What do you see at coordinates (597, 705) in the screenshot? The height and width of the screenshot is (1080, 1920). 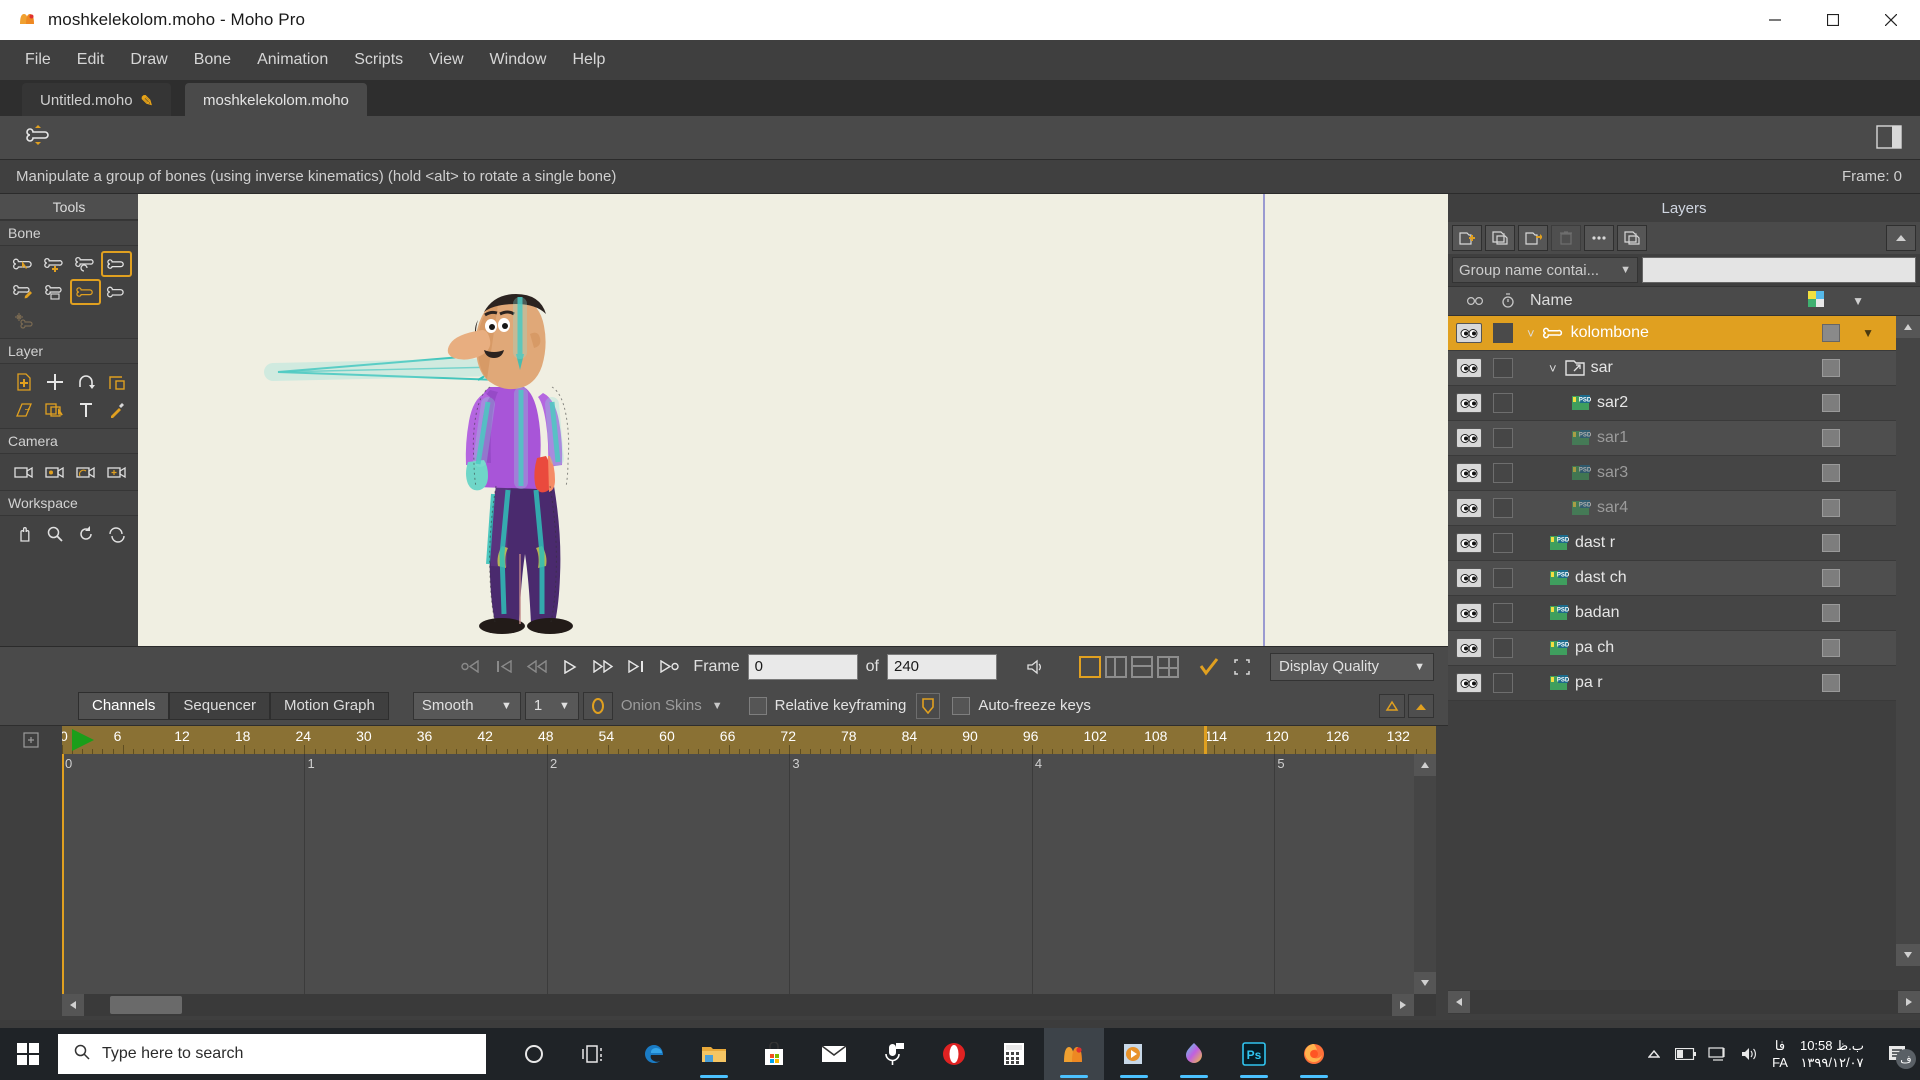 I see `onion-skin-icon` at bounding box center [597, 705].